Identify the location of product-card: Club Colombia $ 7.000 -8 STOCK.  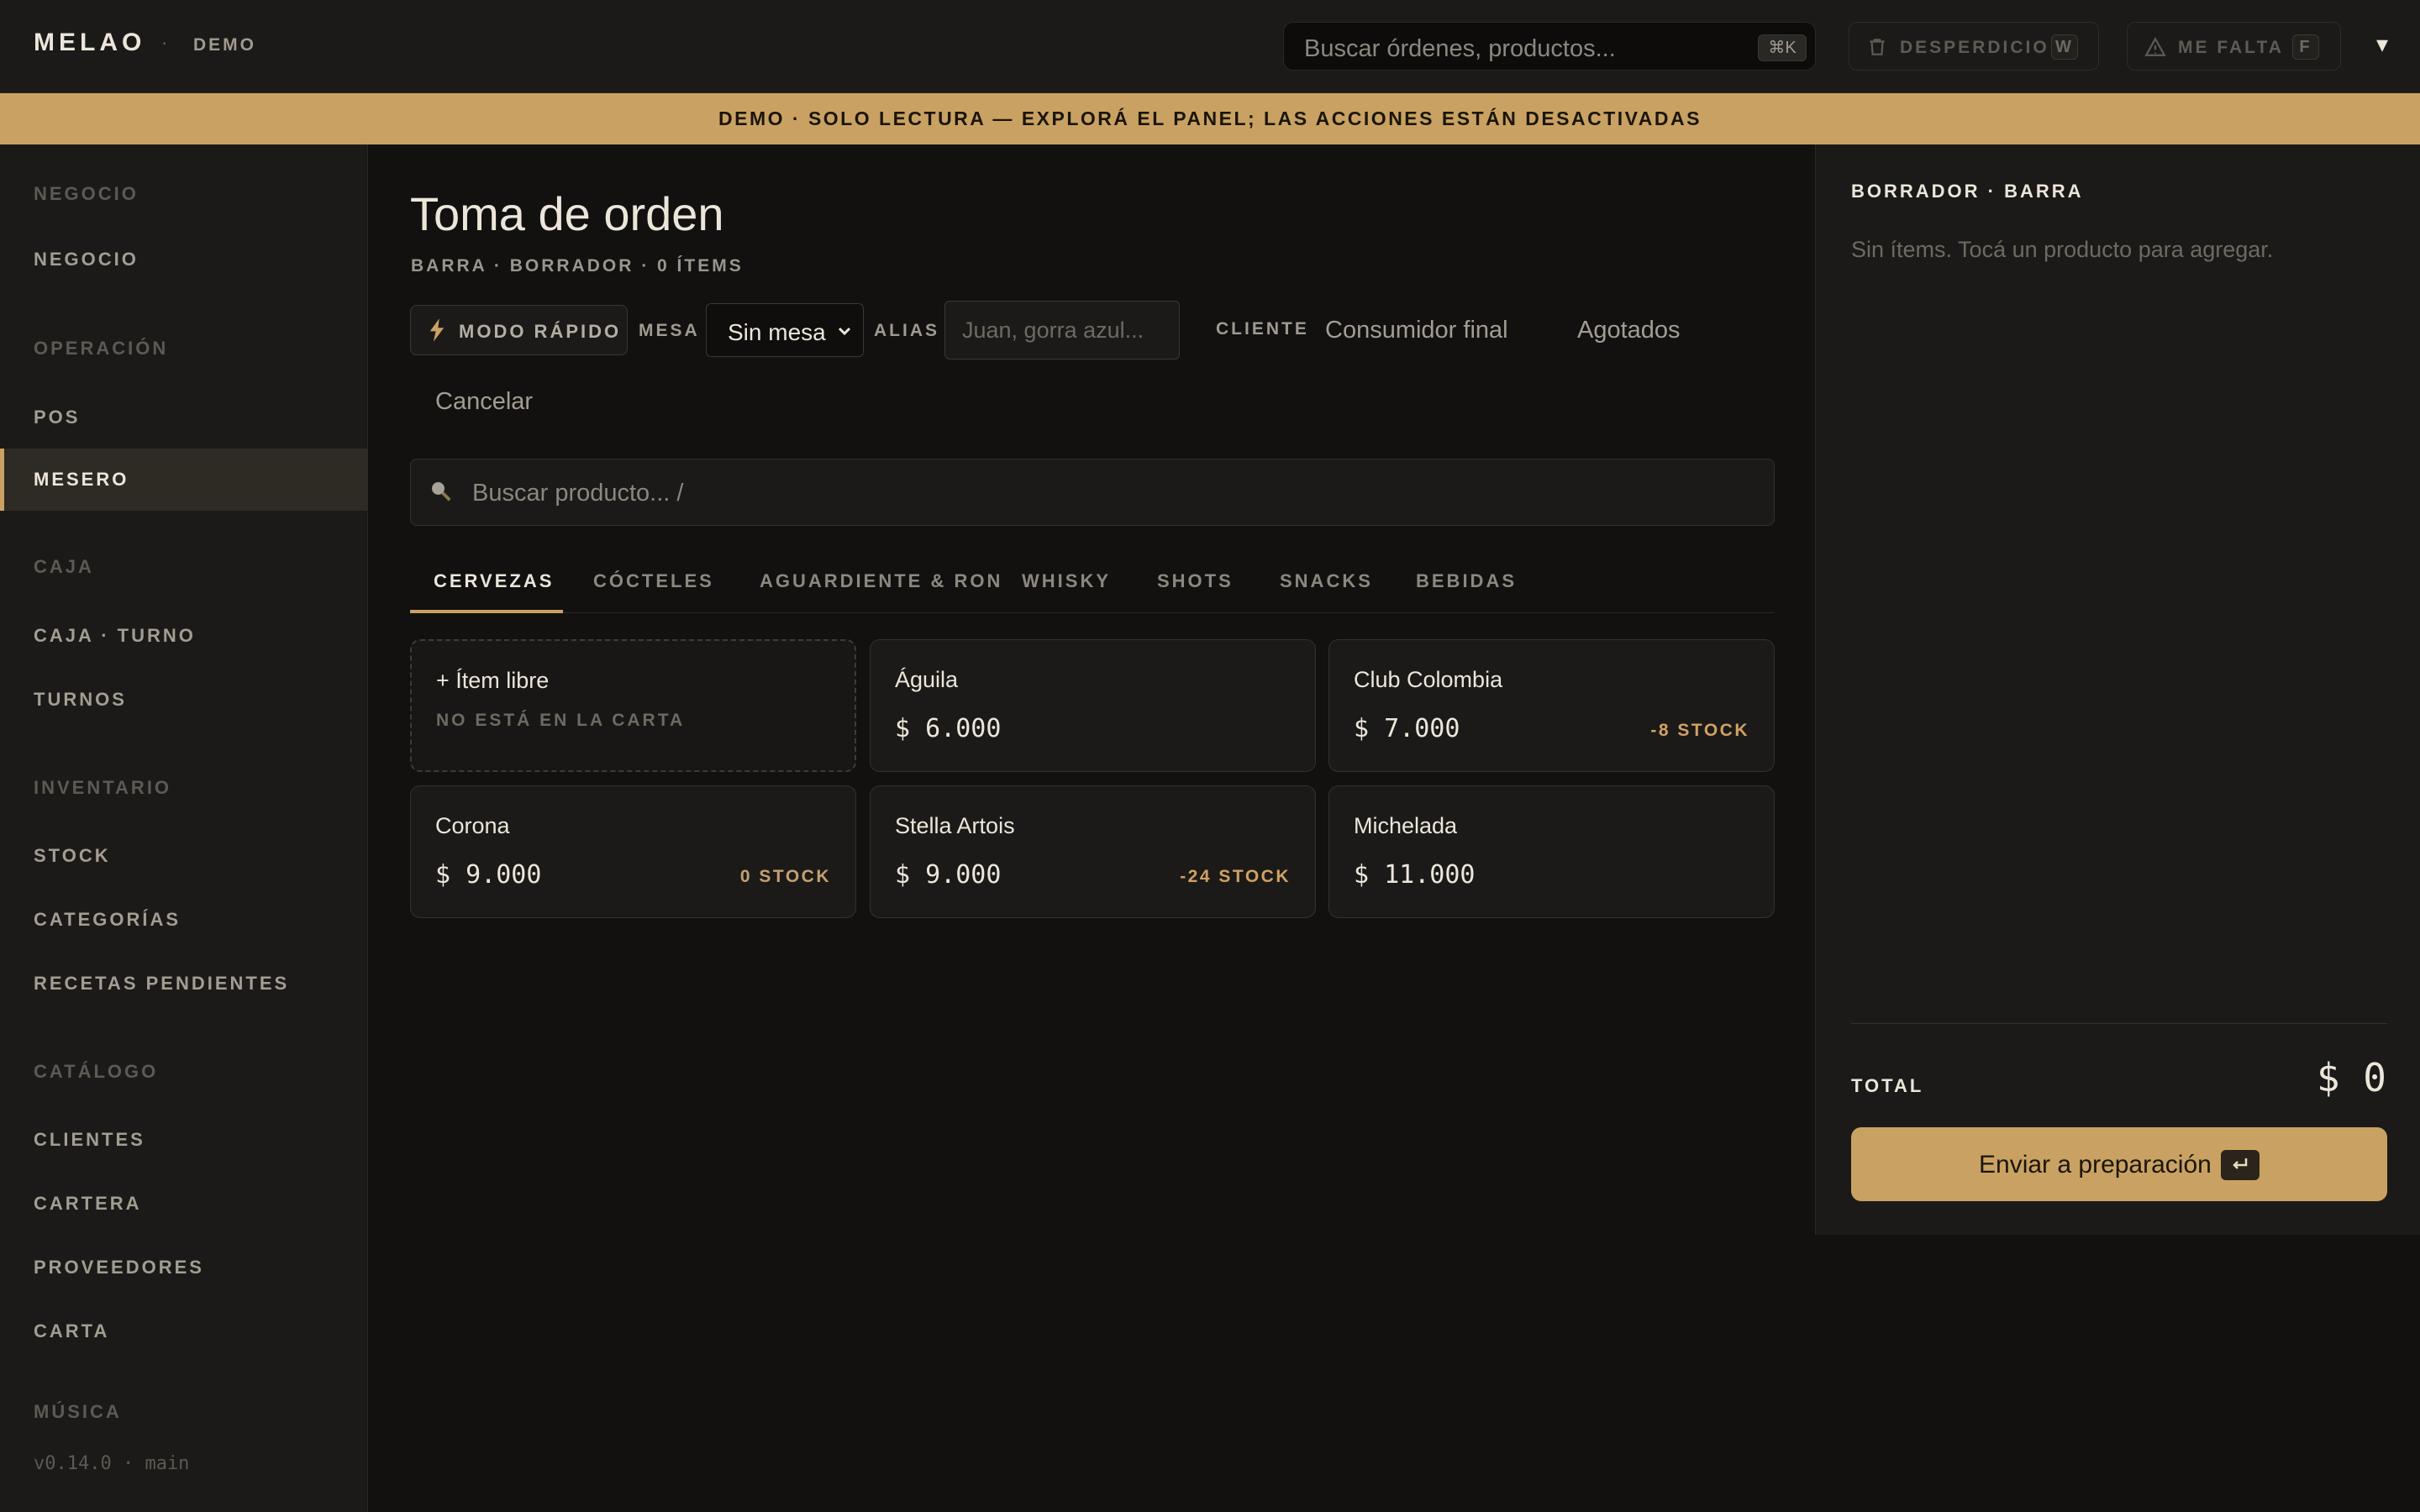
(1552, 705).